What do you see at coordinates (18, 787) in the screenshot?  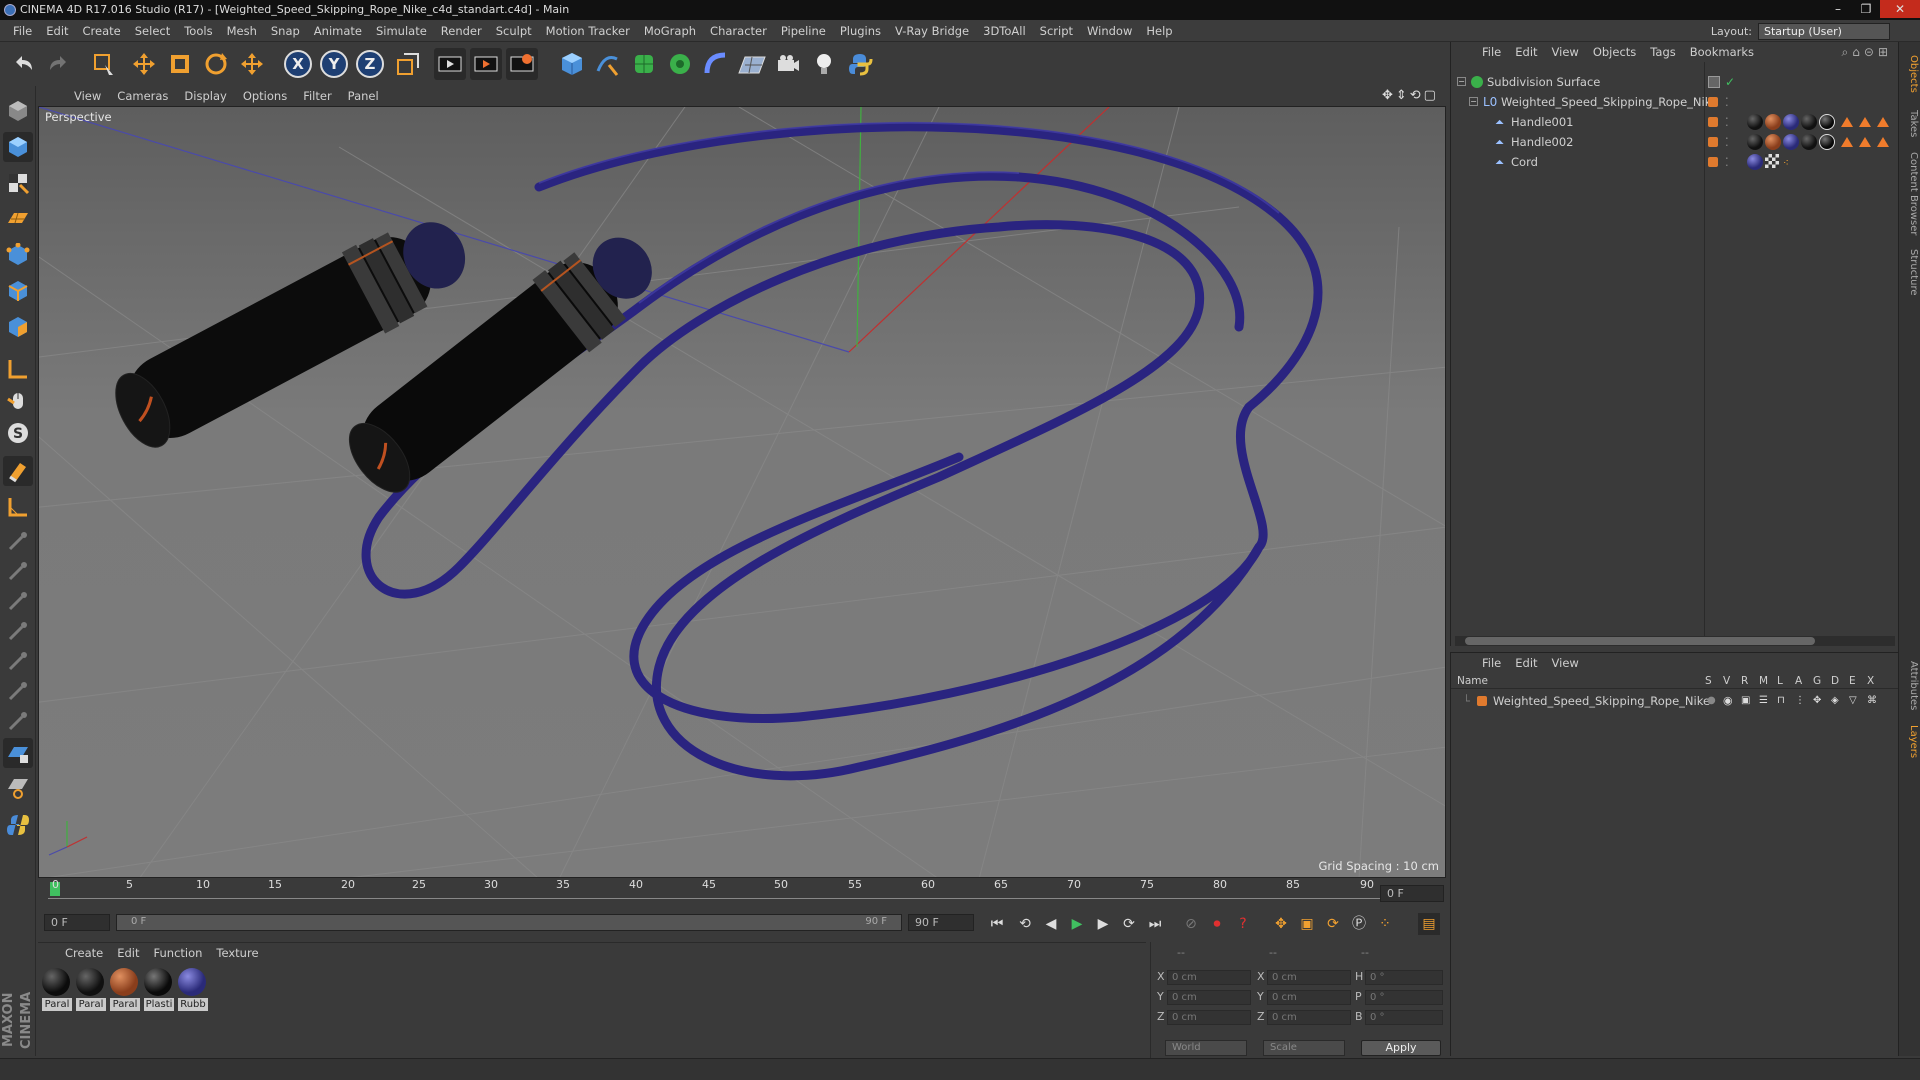 I see `grid-planes-icon` at bounding box center [18, 787].